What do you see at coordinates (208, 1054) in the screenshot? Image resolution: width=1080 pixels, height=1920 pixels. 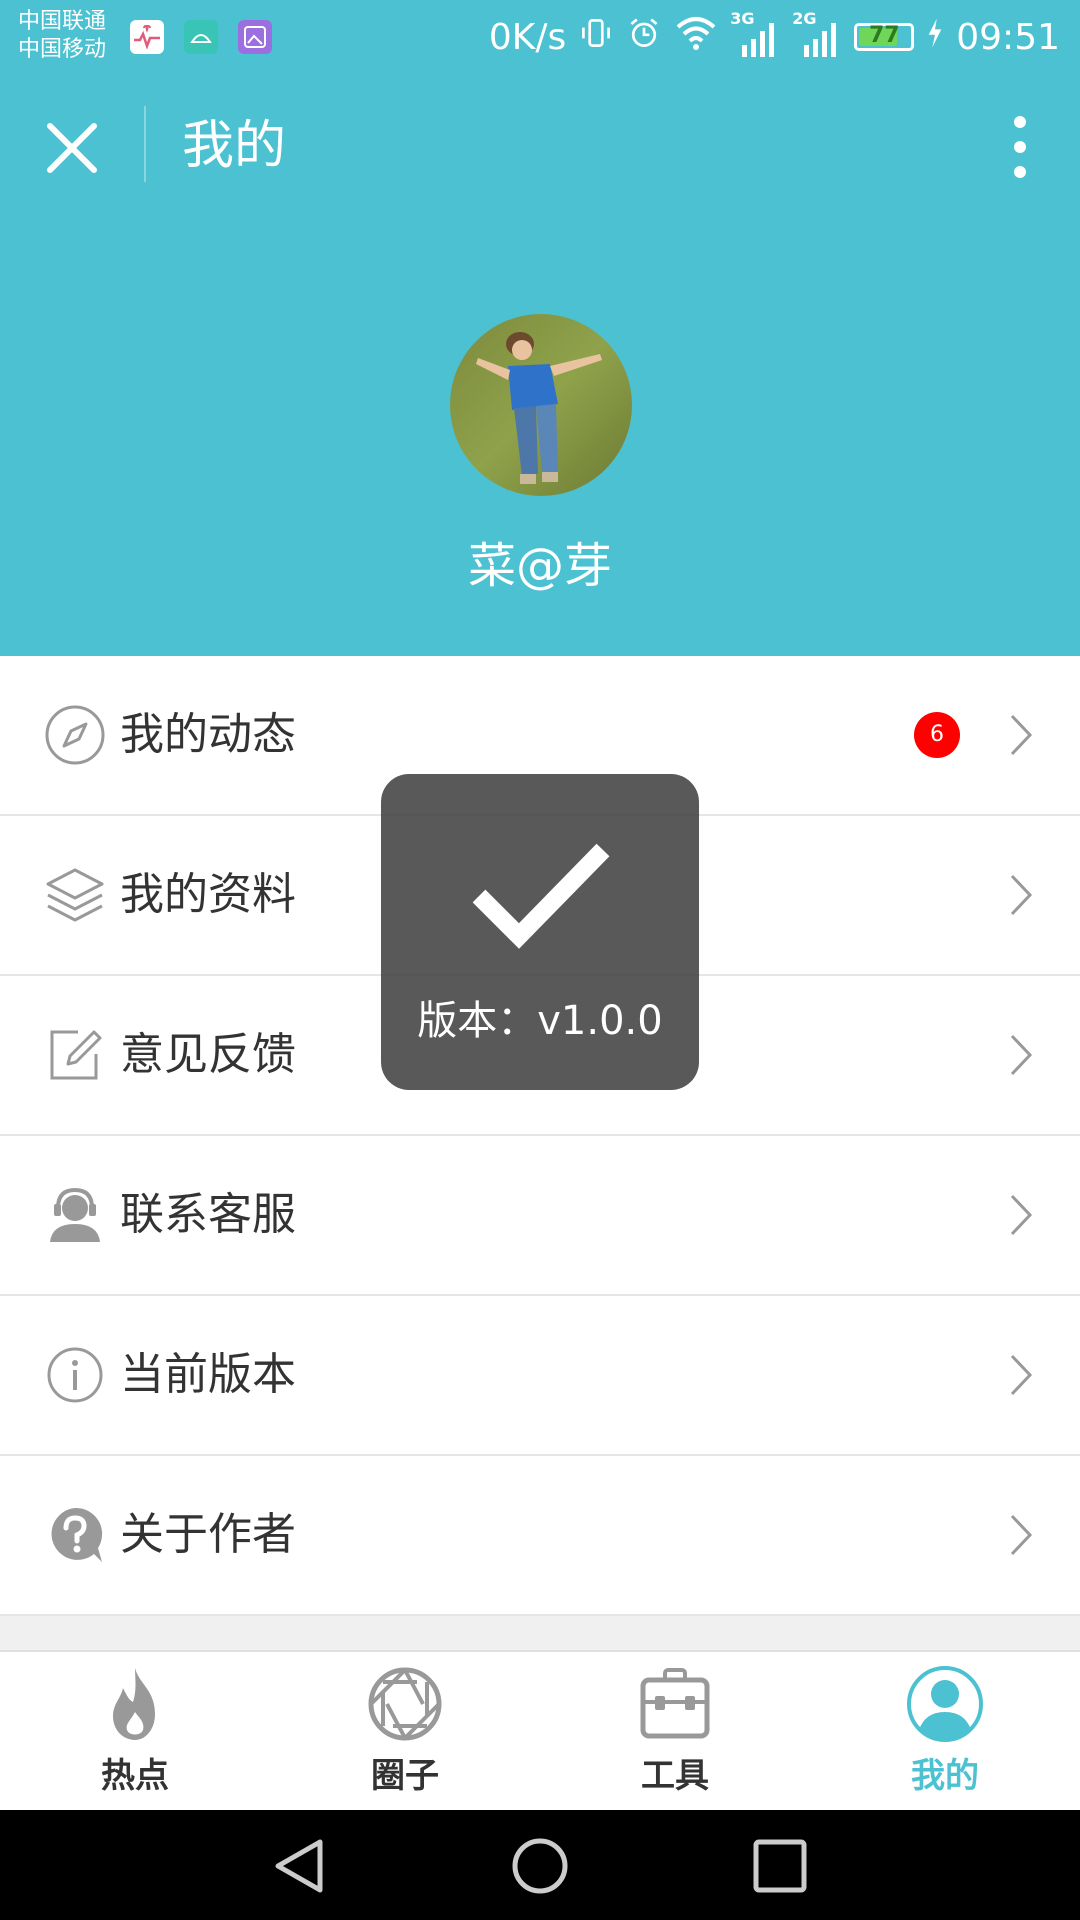 I see `menu-item-label: 意见反馈` at bounding box center [208, 1054].